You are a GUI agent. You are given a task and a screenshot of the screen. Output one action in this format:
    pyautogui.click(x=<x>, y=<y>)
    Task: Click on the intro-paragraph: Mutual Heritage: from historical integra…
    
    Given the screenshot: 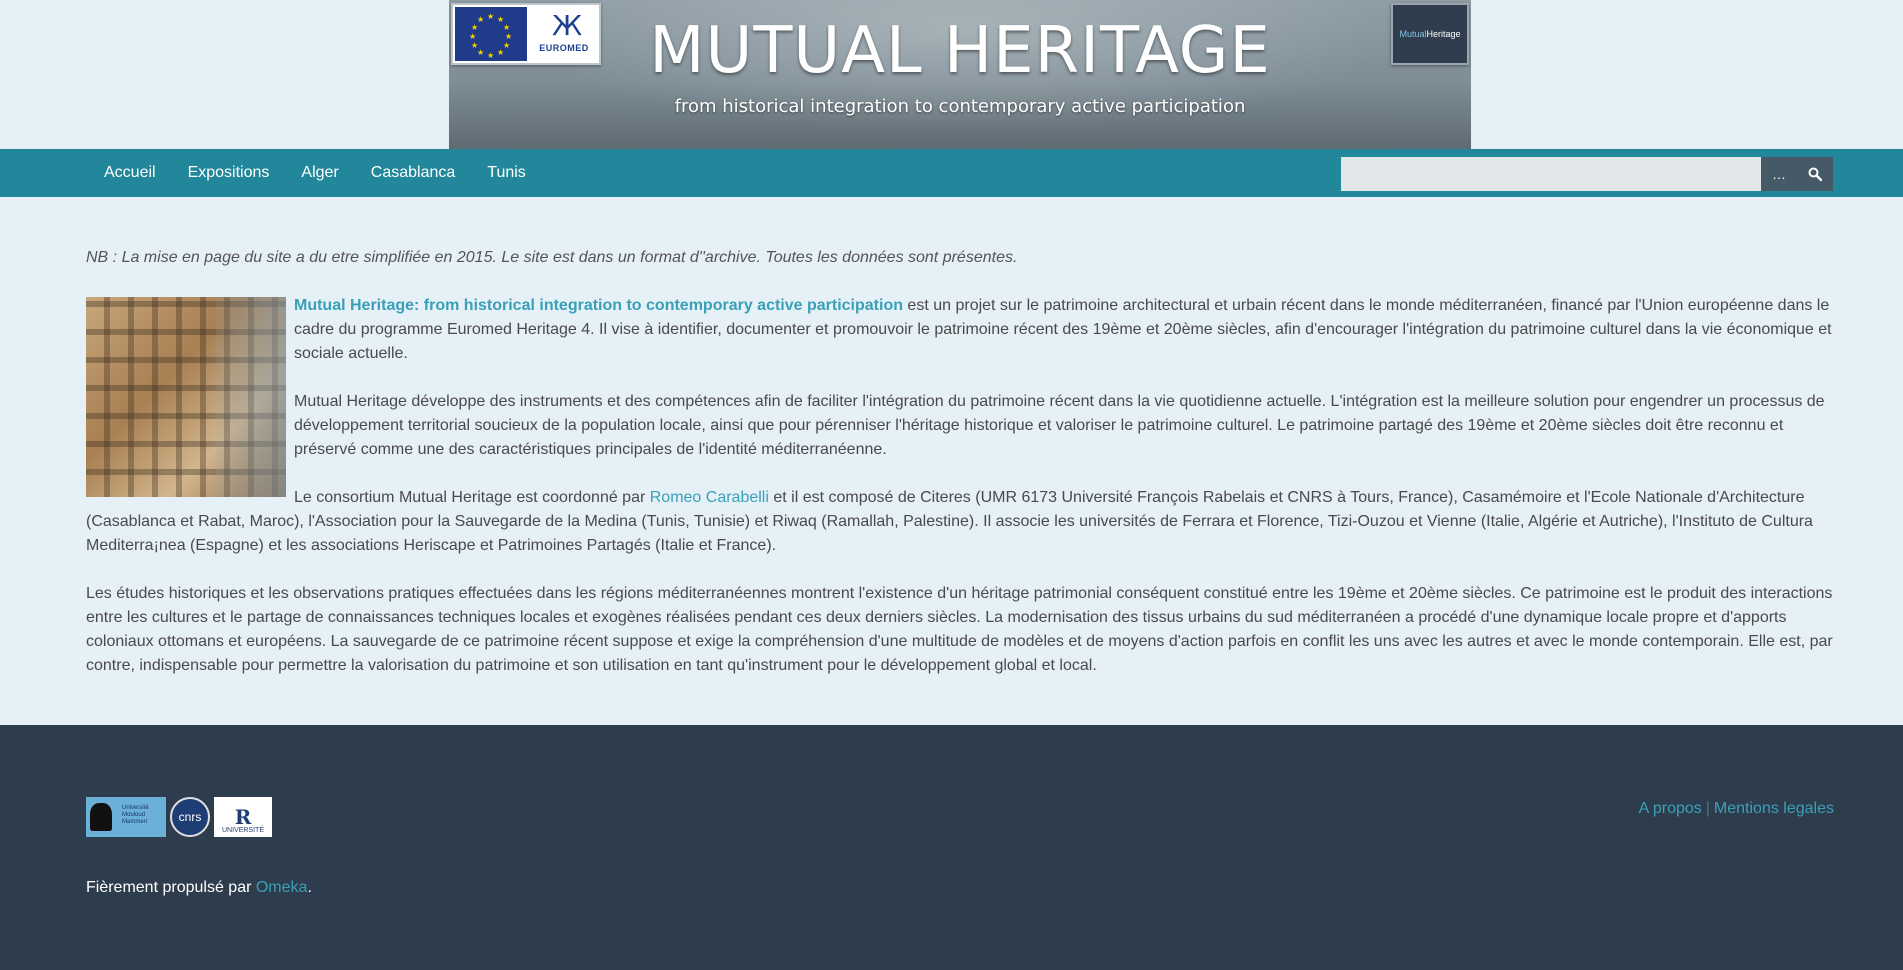 What is the action you would take?
    pyautogui.click(x=960, y=330)
    